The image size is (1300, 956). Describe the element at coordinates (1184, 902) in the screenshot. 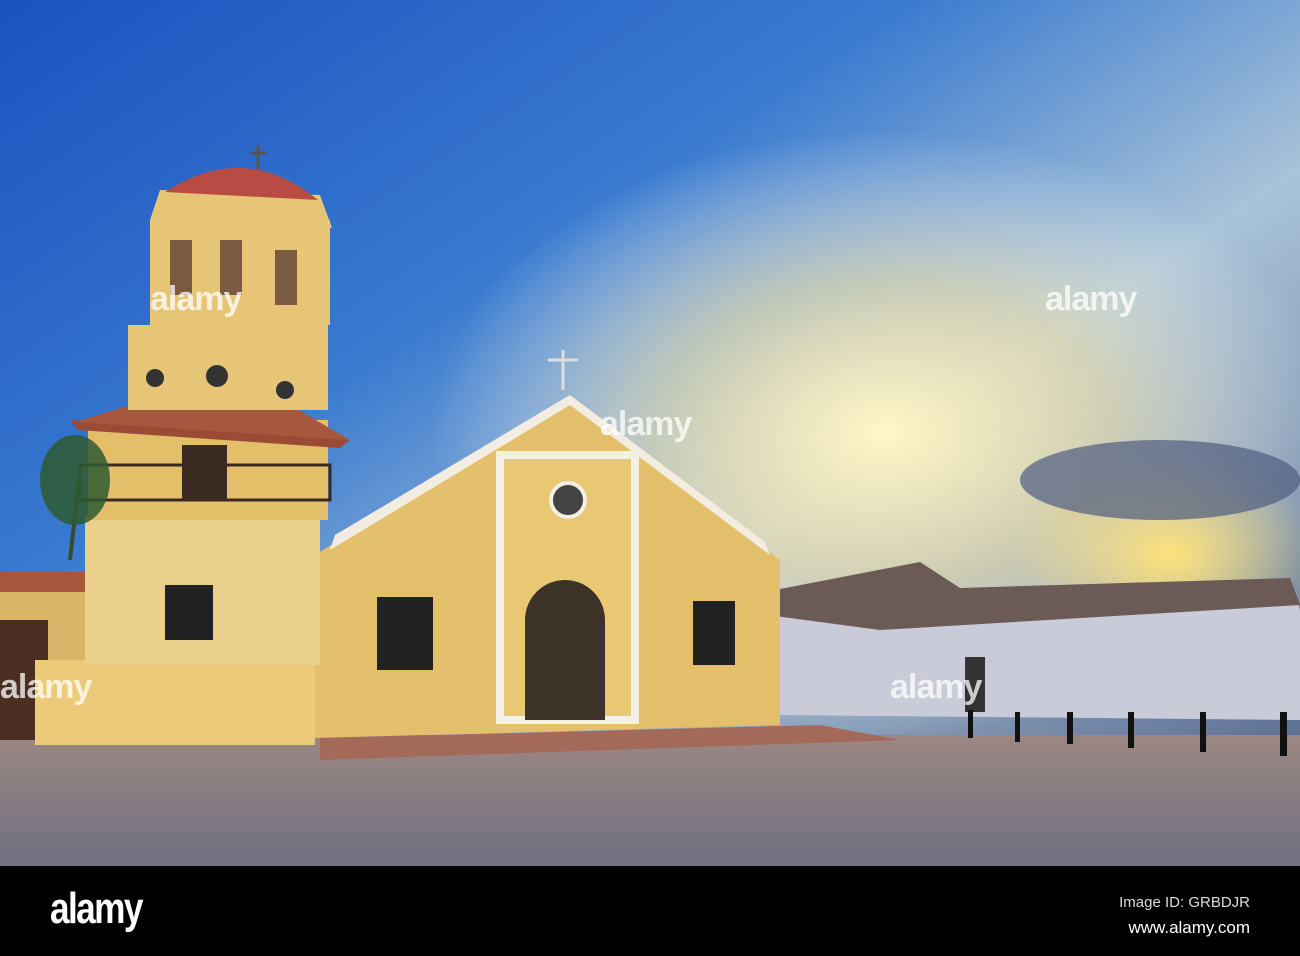

I see `image-id: Image ID: GRBDJR` at that location.